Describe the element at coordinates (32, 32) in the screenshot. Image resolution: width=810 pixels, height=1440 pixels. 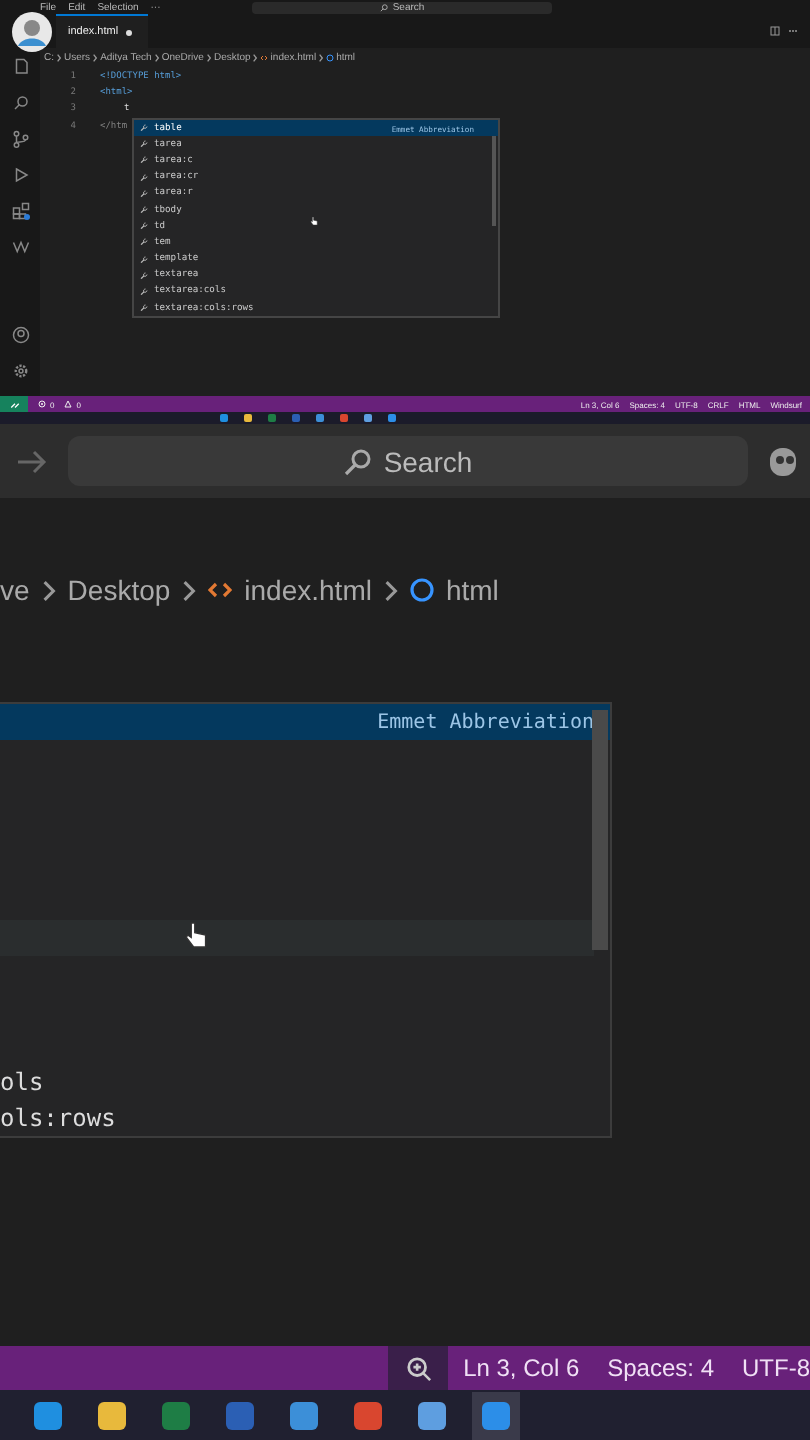
I see `avatar` at that location.